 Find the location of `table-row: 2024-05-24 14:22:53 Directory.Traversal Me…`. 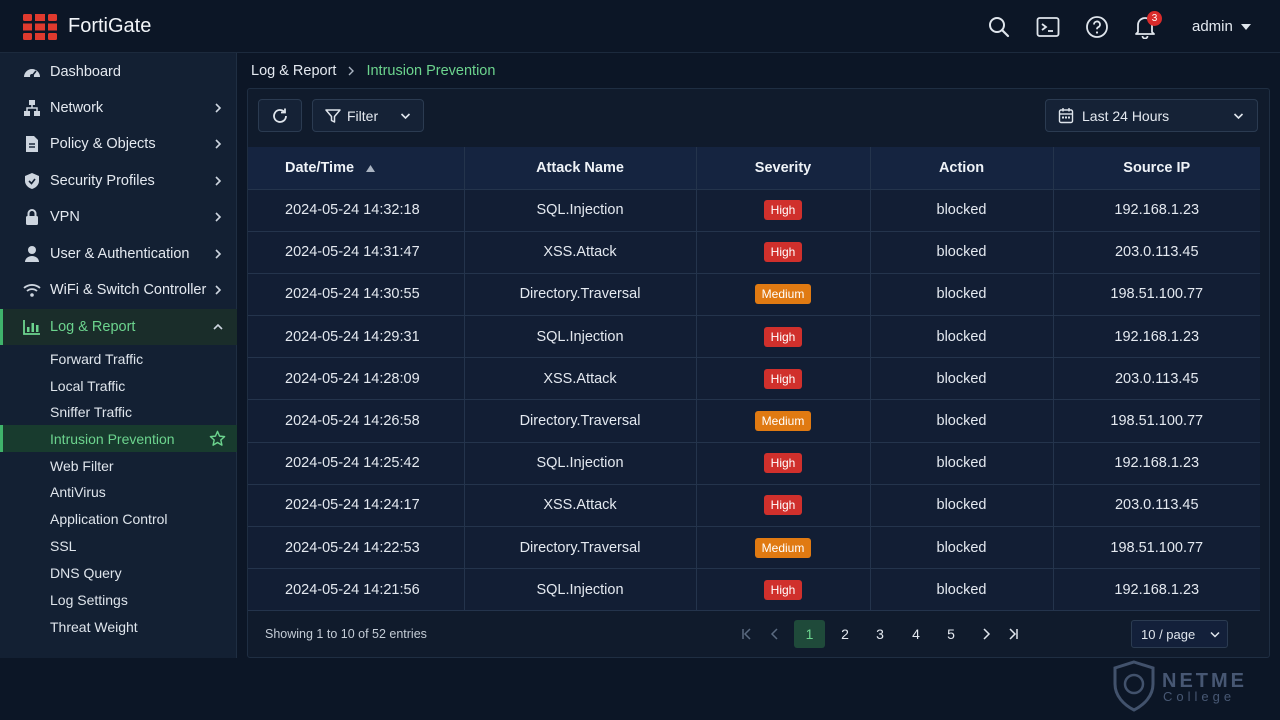

table-row: 2024-05-24 14:22:53 Directory.Traversal Me… is located at coordinates (754, 548).